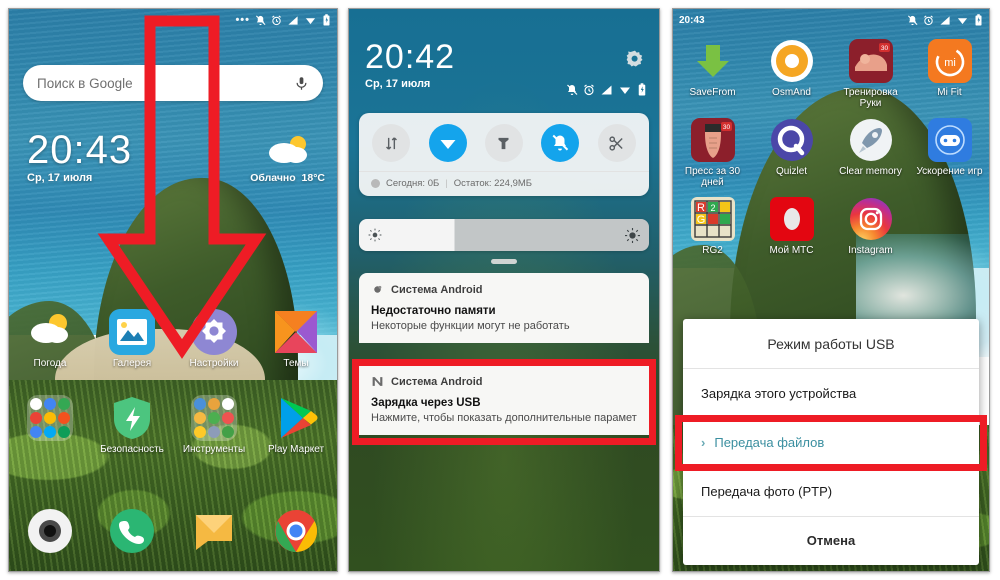 This screenshot has width=1000, height=580. I want to click on quick-settings-card: Сегодня: 0Б | Остаток: 224,9МБ, so click(504, 154).